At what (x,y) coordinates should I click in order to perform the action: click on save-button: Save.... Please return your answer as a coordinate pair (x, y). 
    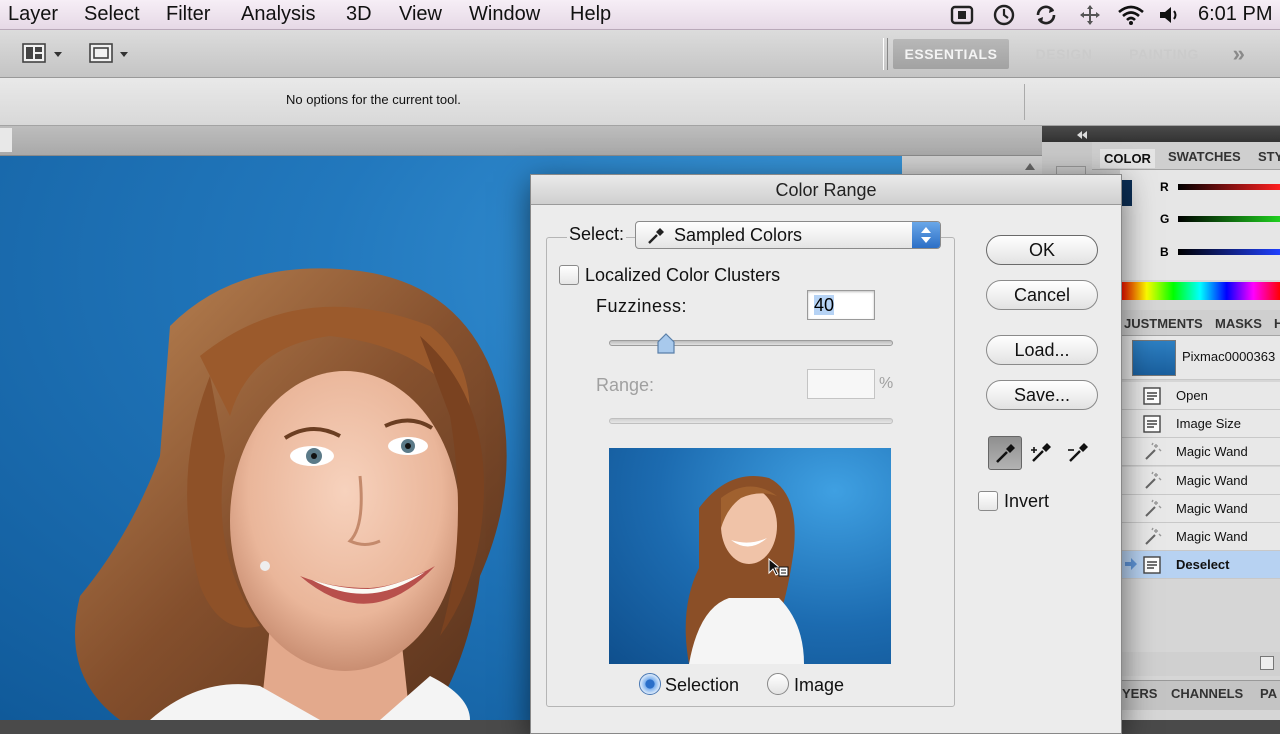
    Looking at the image, I should click on (1042, 395).